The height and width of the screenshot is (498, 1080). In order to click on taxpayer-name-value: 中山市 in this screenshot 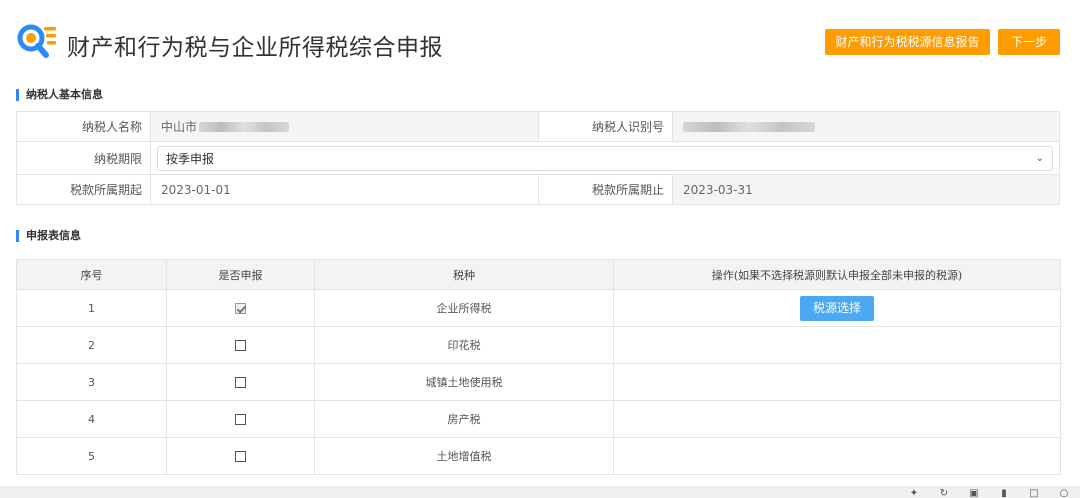, I will do `click(345, 126)`.